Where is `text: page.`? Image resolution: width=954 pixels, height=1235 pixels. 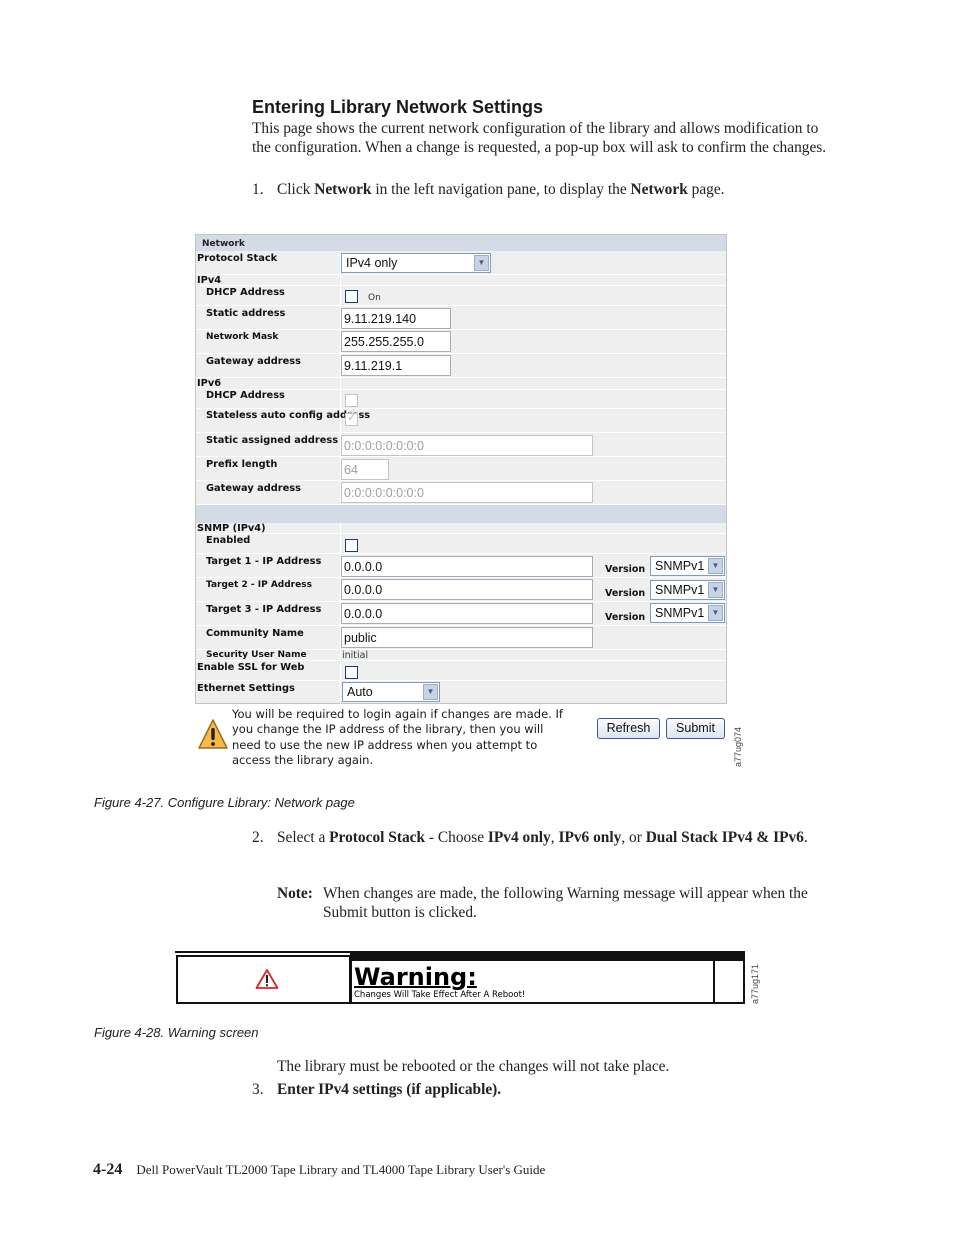 text: page. is located at coordinates (706, 189).